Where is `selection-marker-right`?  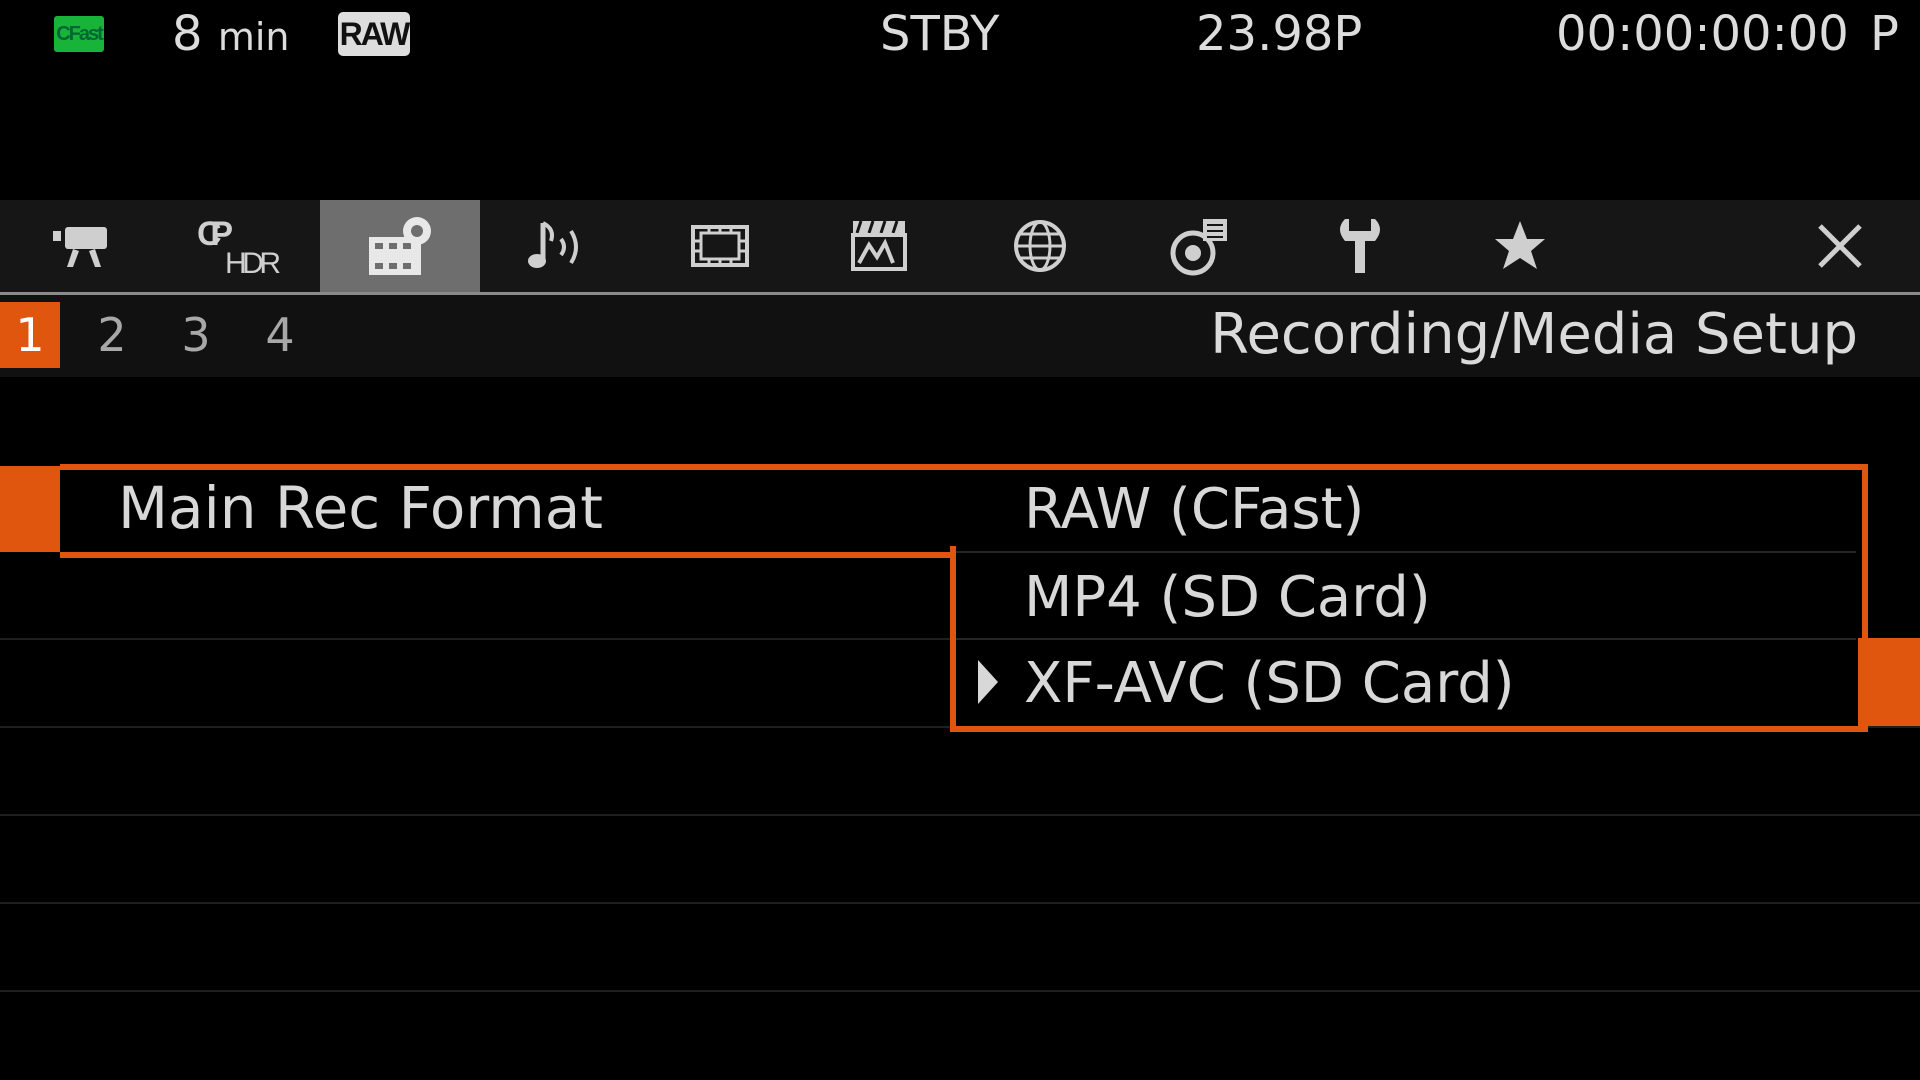 selection-marker-right is located at coordinates (1889, 682).